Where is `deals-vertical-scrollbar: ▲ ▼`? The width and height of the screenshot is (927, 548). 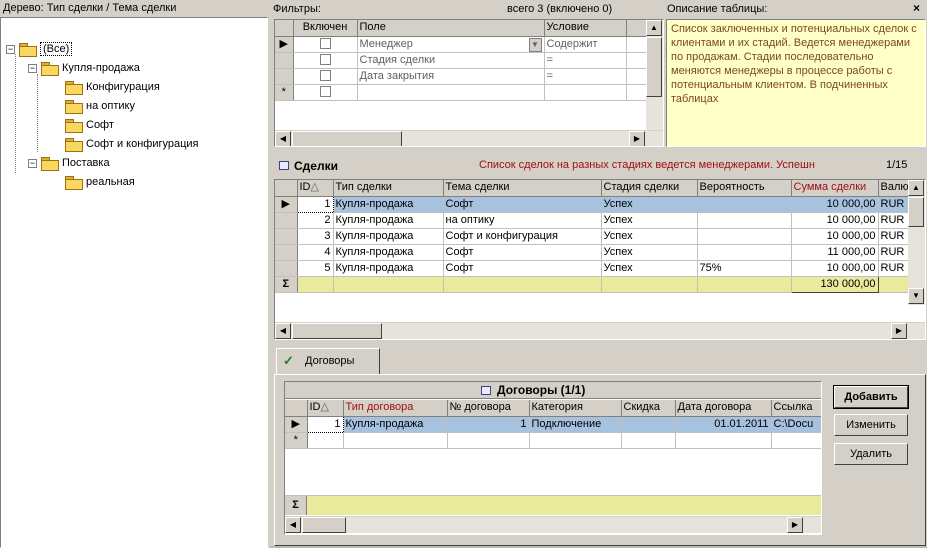
deals-vertical-scrollbar: ▲ ▼ is located at coordinates (916, 242).